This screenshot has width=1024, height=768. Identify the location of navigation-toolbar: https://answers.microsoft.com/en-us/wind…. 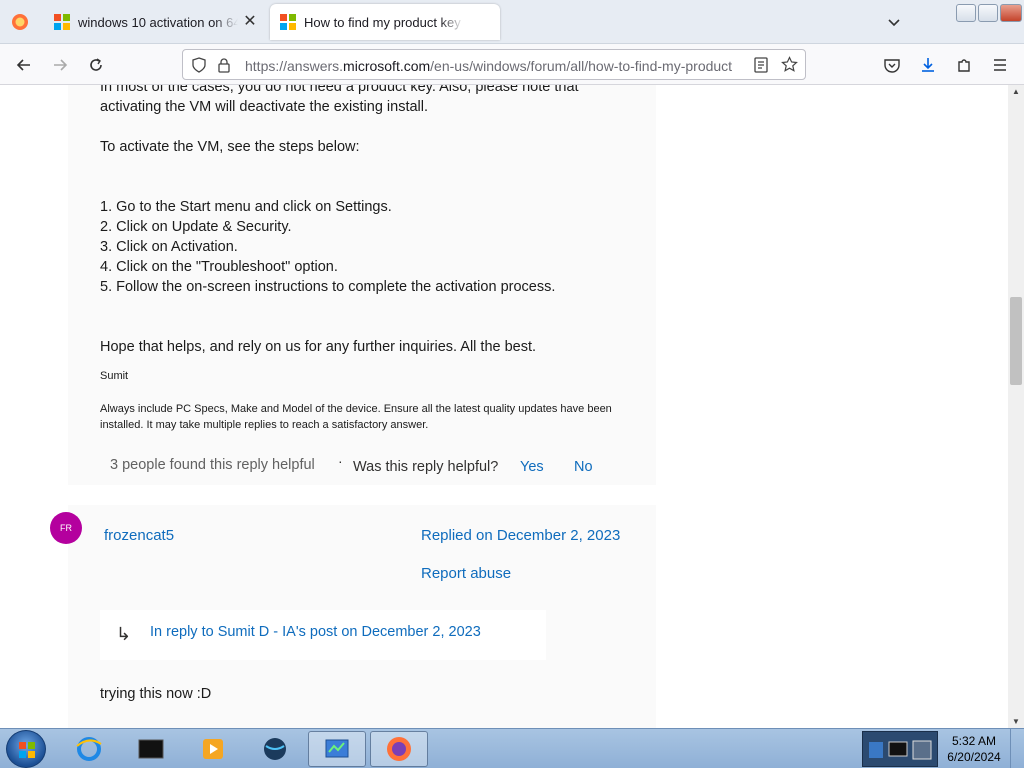
(512, 64).